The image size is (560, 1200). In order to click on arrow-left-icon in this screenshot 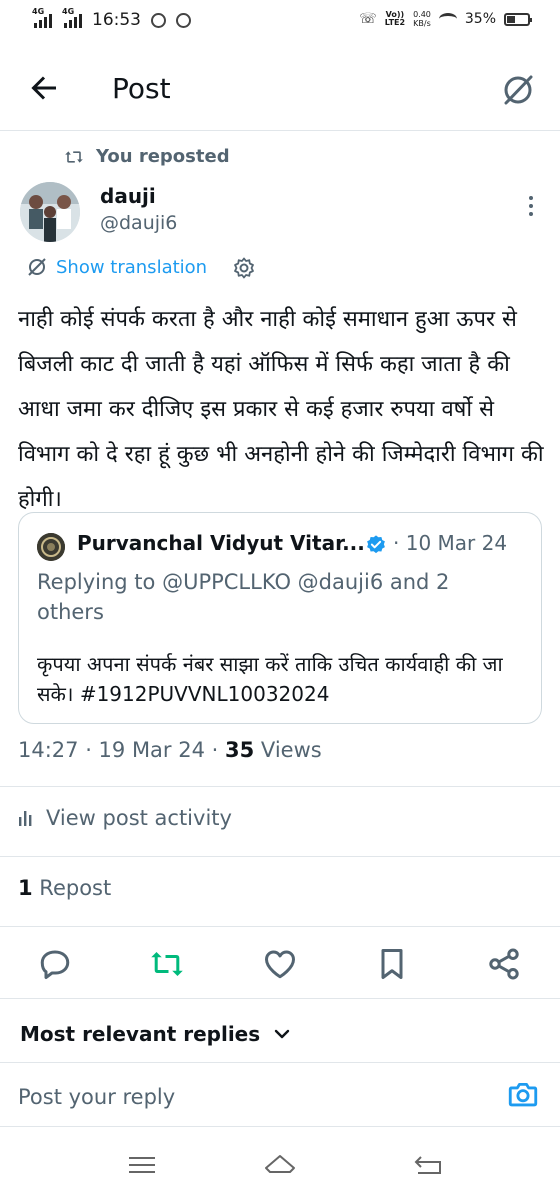, I will do `click(44, 88)`.